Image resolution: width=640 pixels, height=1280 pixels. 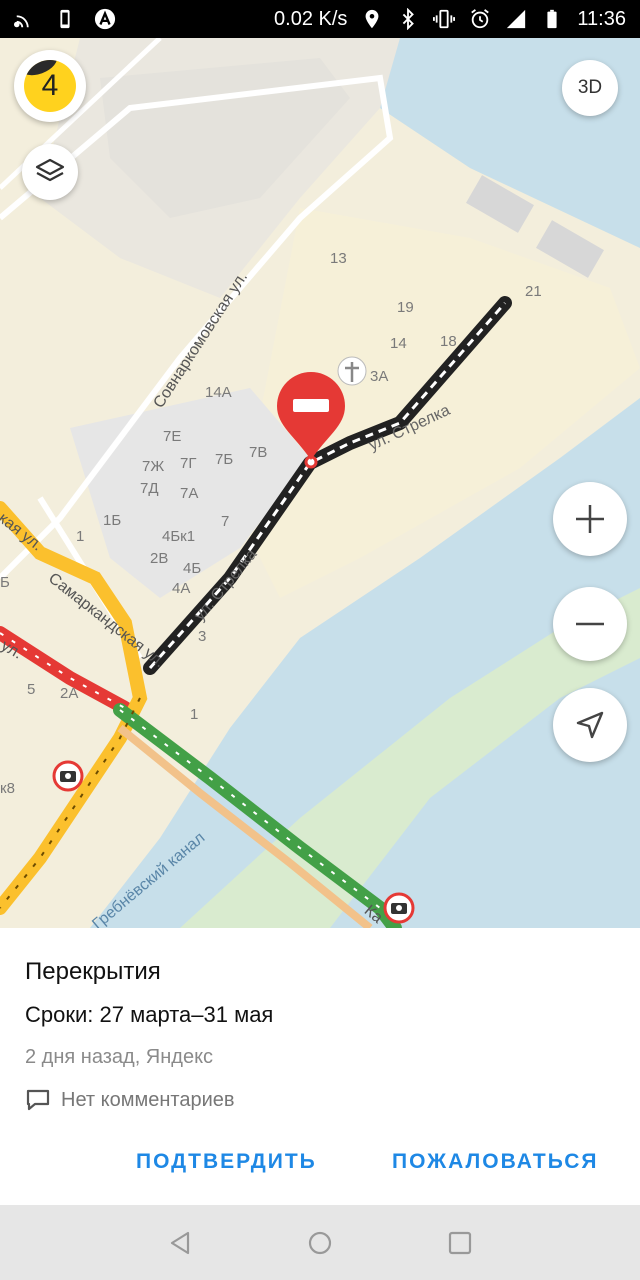 What do you see at coordinates (149, 488) in the screenshot?
I see `building-number: 7Д` at bounding box center [149, 488].